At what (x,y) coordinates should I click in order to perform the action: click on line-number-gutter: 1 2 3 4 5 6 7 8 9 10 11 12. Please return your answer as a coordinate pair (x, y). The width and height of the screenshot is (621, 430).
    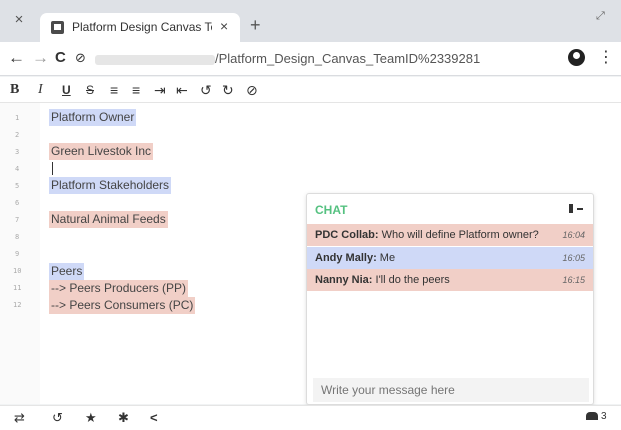
    Looking at the image, I should click on (20, 253).